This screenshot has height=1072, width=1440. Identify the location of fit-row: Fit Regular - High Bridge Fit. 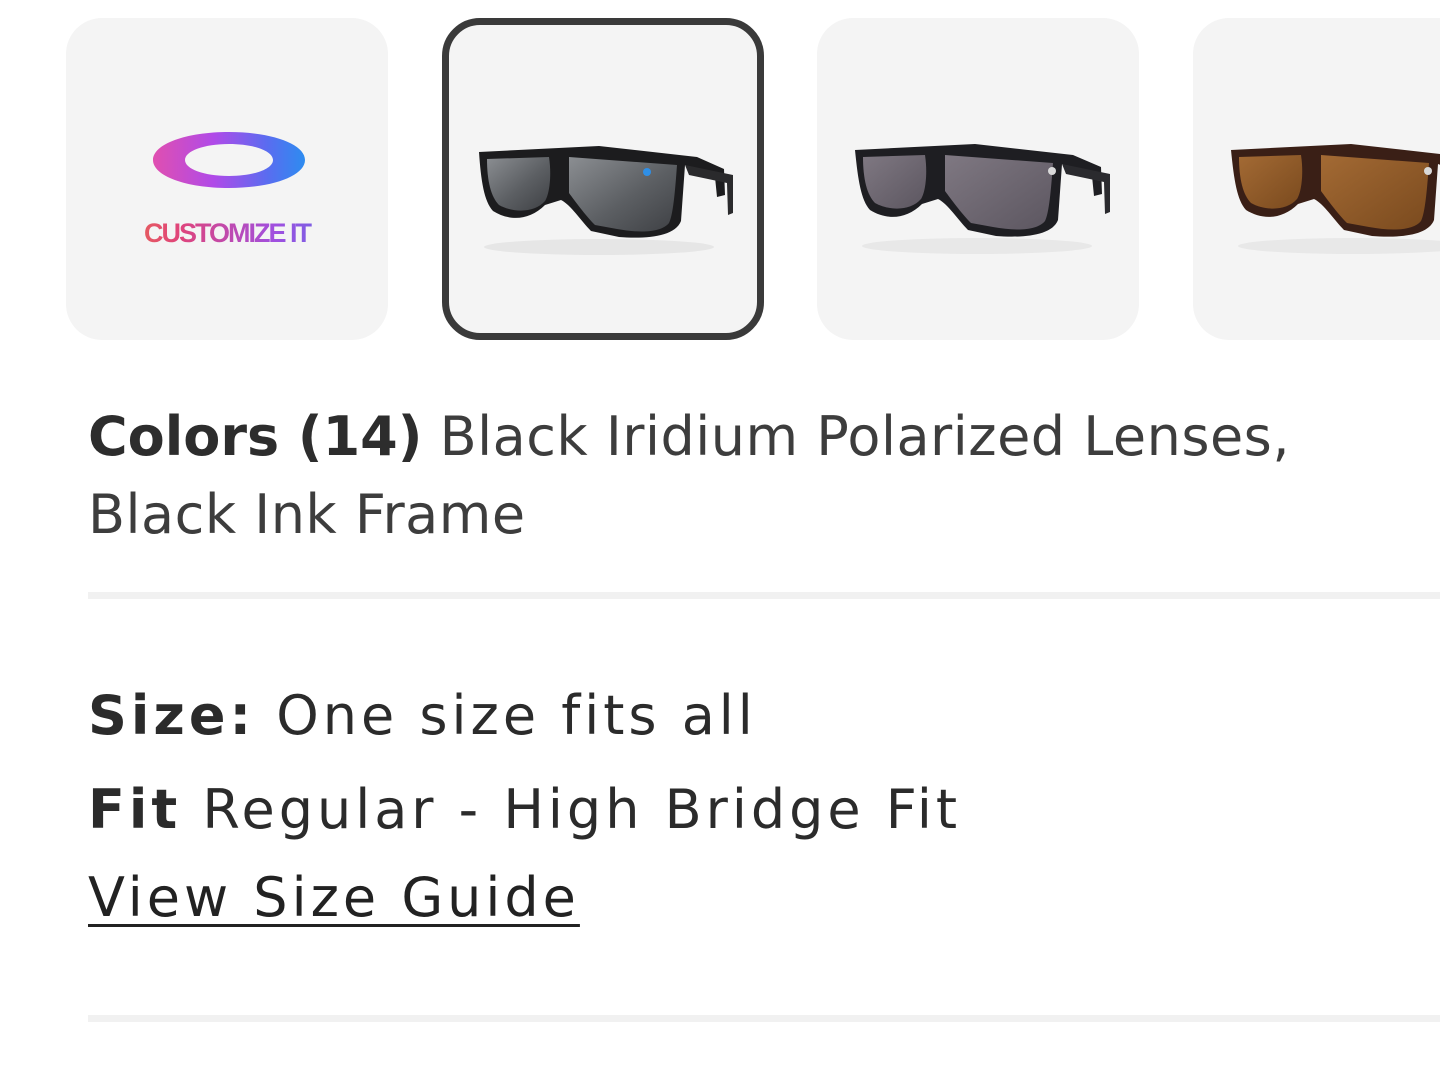
(524, 809).